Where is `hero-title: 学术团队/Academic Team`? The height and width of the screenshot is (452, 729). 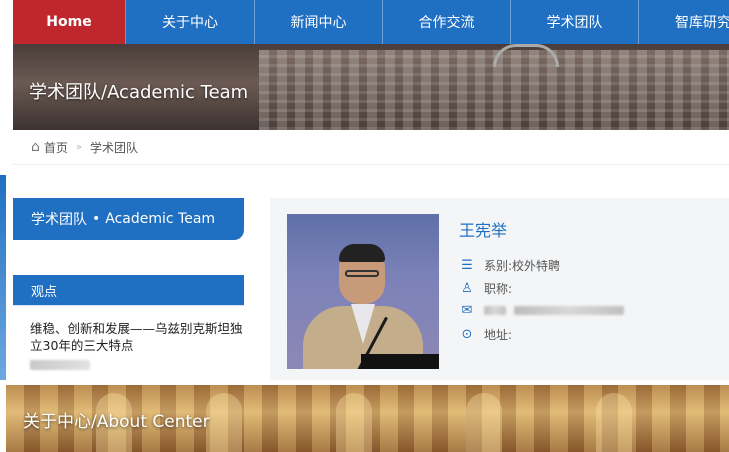
hero-title: 学术团队/Academic Team is located at coordinates (139, 92).